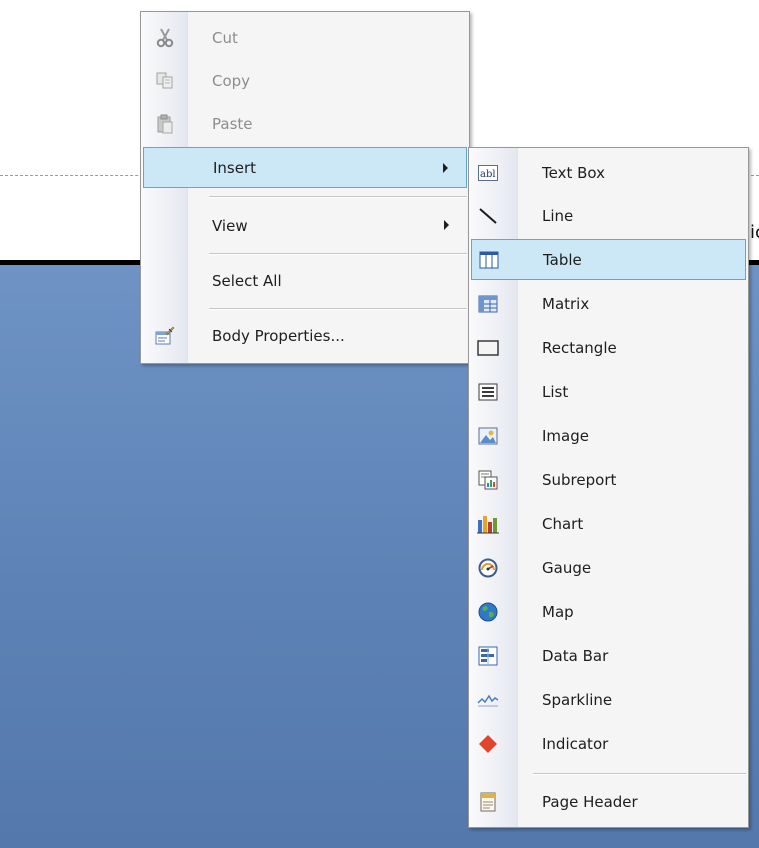  What do you see at coordinates (231, 80) in the screenshot?
I see `menu-item-label: Copy` at bounding box center [231, 80].